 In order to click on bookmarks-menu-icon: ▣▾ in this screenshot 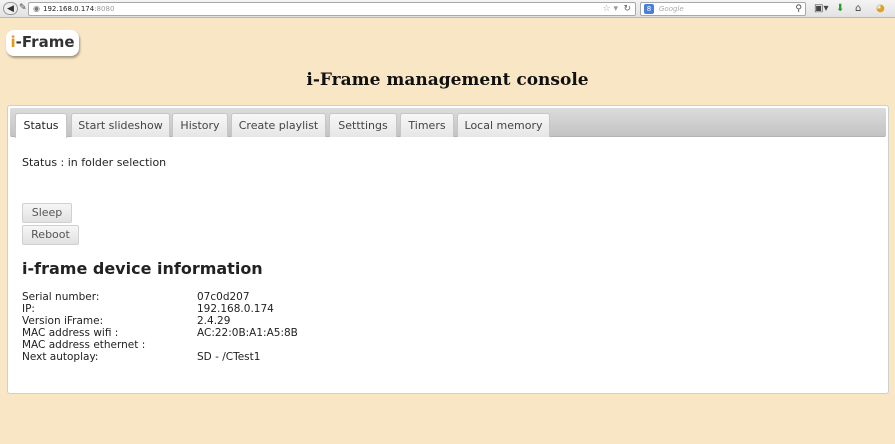, I will do `click(821, 8)`.